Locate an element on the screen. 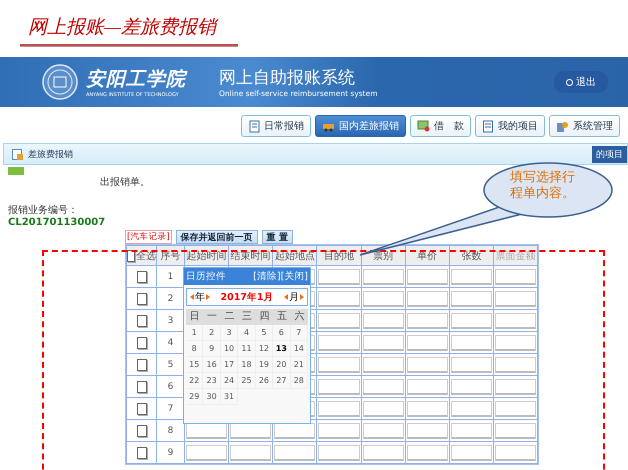  calendar-day: 30 is located at coordinates (212, 397).